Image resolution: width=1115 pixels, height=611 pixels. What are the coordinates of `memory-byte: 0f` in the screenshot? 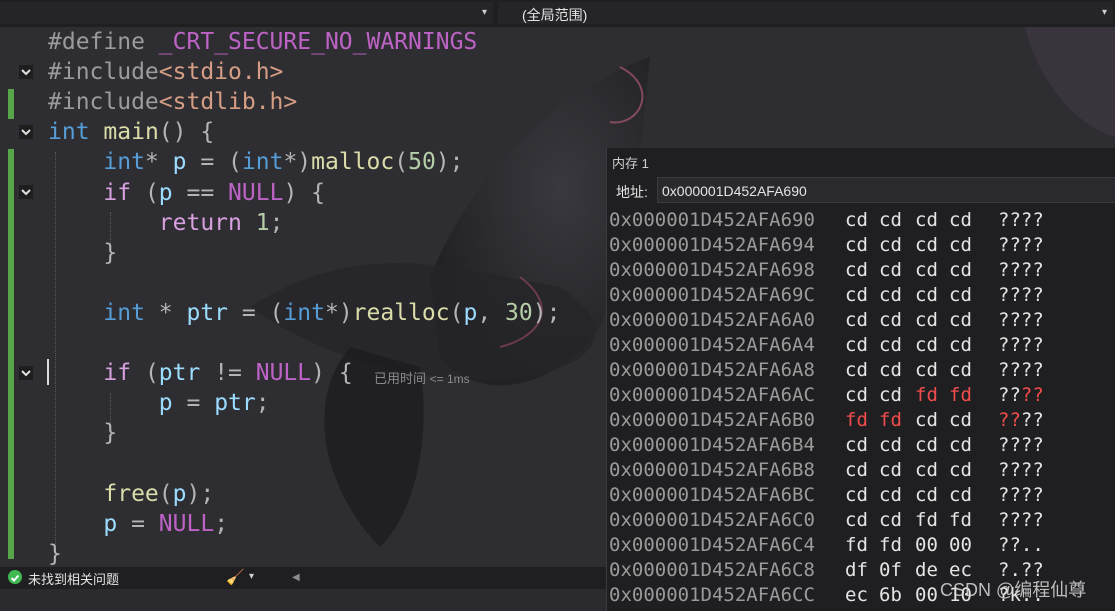 It's located at (890, 570).